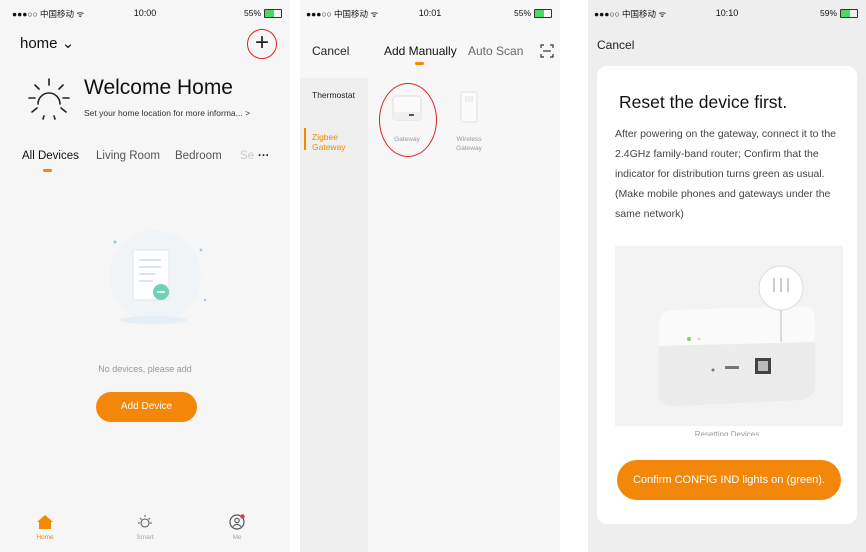  I want to click on tab-living-room: Living Room, so click(128, 156).